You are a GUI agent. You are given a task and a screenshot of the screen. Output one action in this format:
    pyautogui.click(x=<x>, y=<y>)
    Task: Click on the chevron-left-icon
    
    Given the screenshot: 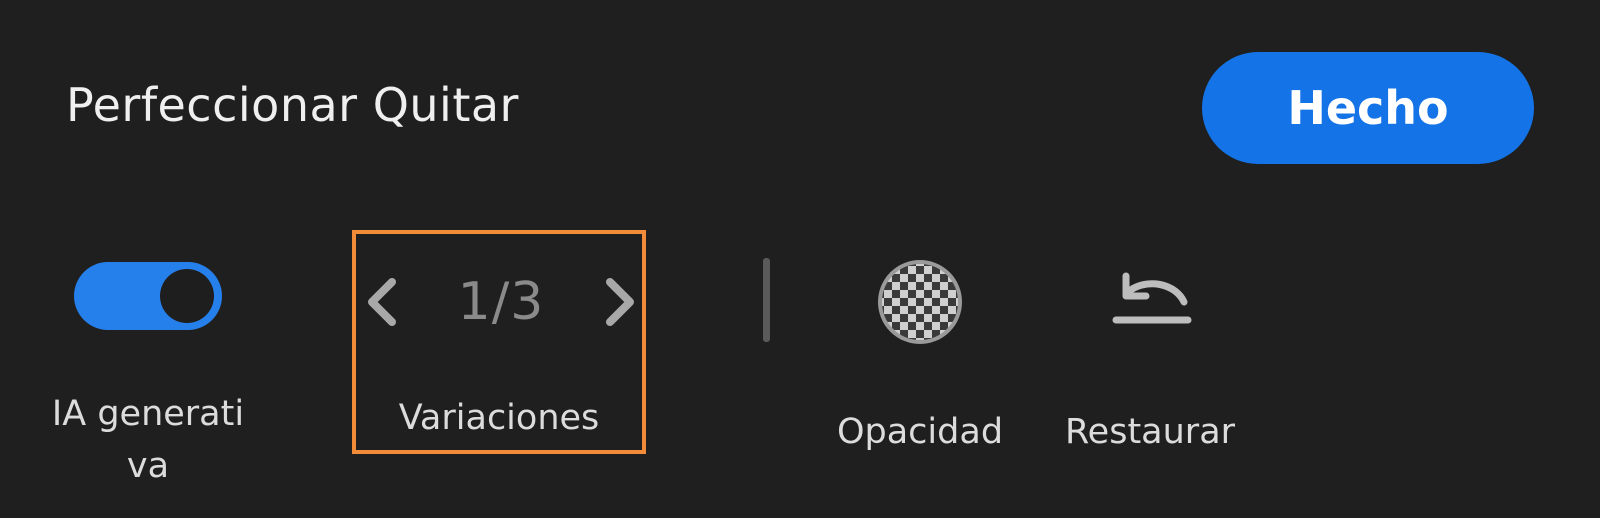 What is the action you would take?
    pyautogui.click(x=382, y=302)
    